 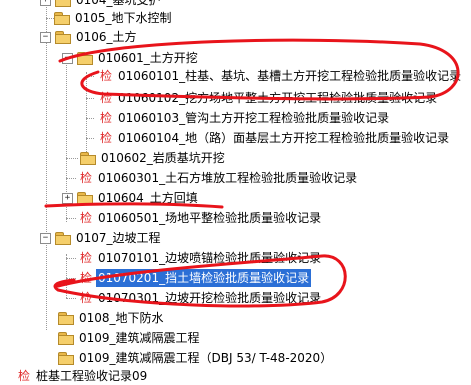 What do you see at coordinates (206, 358) in the screenshot?
I see `tree-node-label: 0109_建筑减隔震工程（DBJ 53/ T-48-2020）` at bounding box center [206, 358].